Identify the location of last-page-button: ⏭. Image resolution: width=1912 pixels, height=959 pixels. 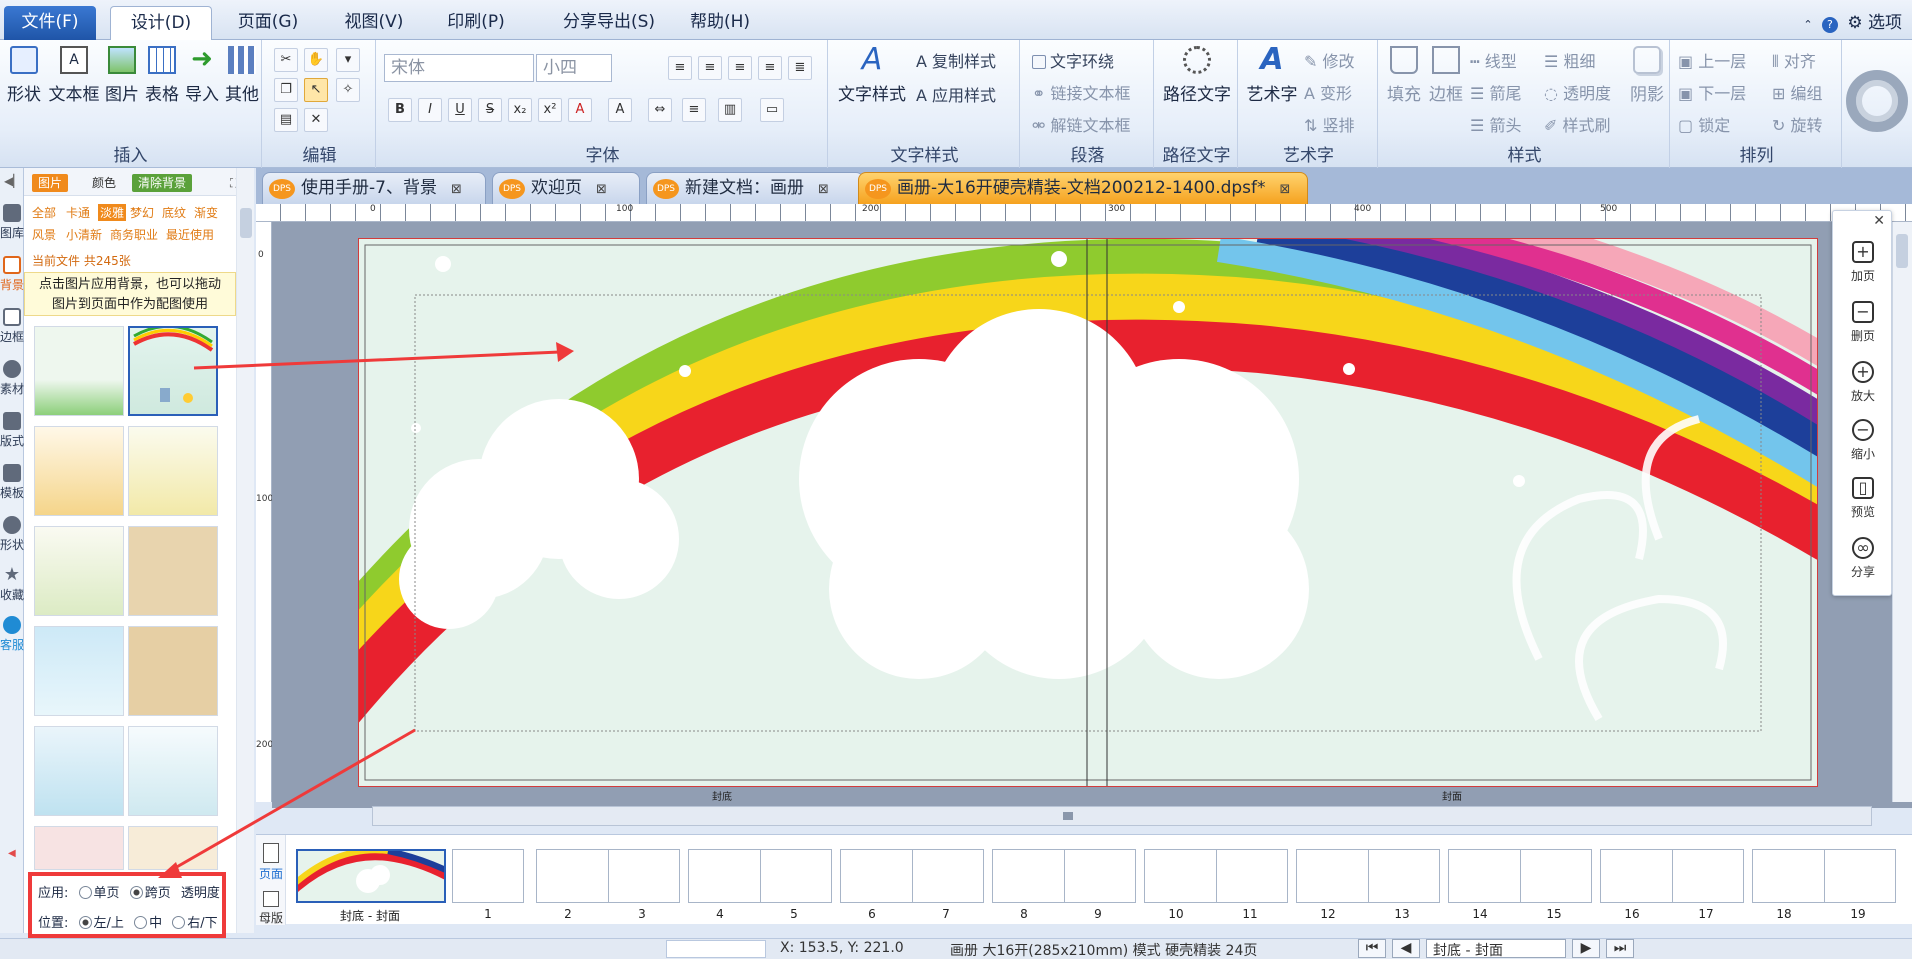
(1620, 948).